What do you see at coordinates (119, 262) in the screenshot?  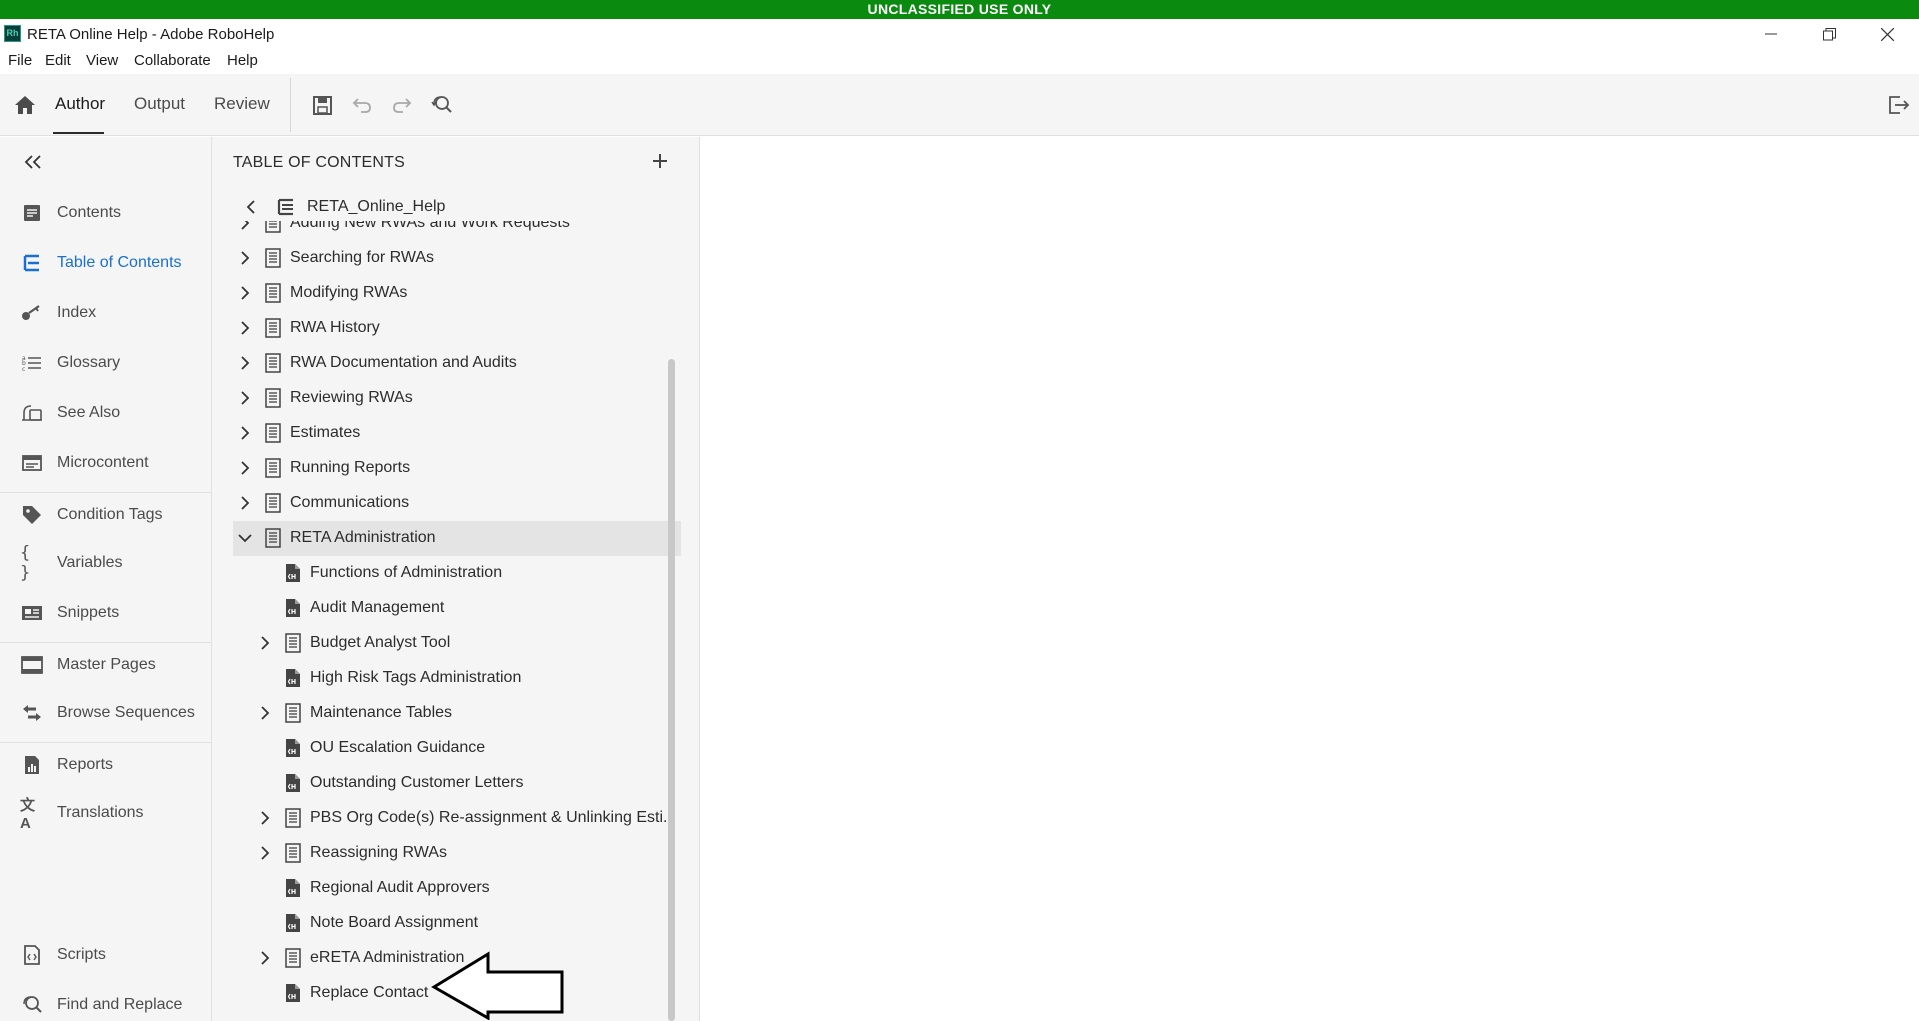 I see `nav-label: Table of Contents` at bounding box center [119, 262].